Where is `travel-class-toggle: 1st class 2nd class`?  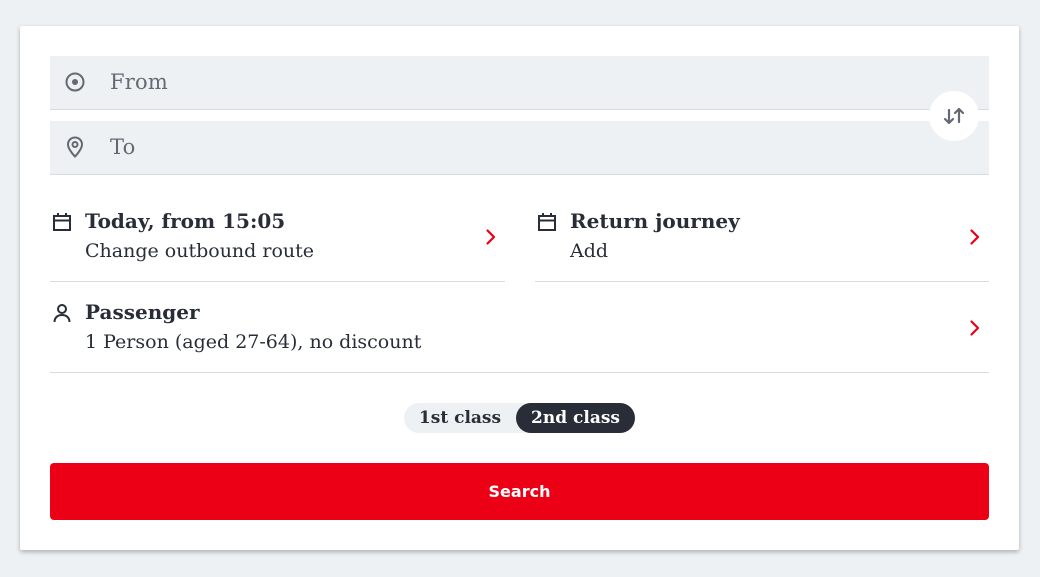
travel-class-toggle: 1st class 2nd class is located at coordinates (519, 418).